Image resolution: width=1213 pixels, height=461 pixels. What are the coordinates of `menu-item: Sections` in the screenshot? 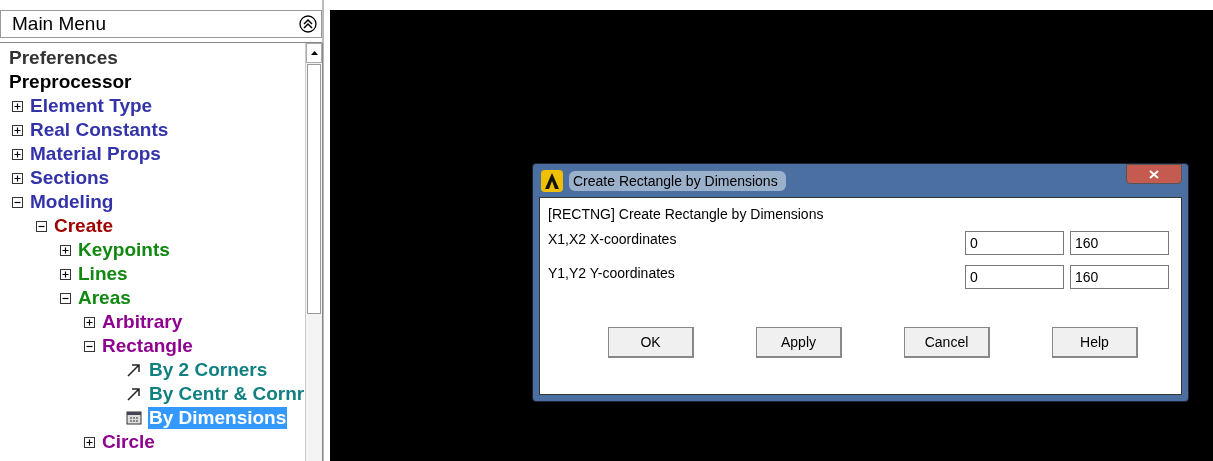 It's located at (70, 178).